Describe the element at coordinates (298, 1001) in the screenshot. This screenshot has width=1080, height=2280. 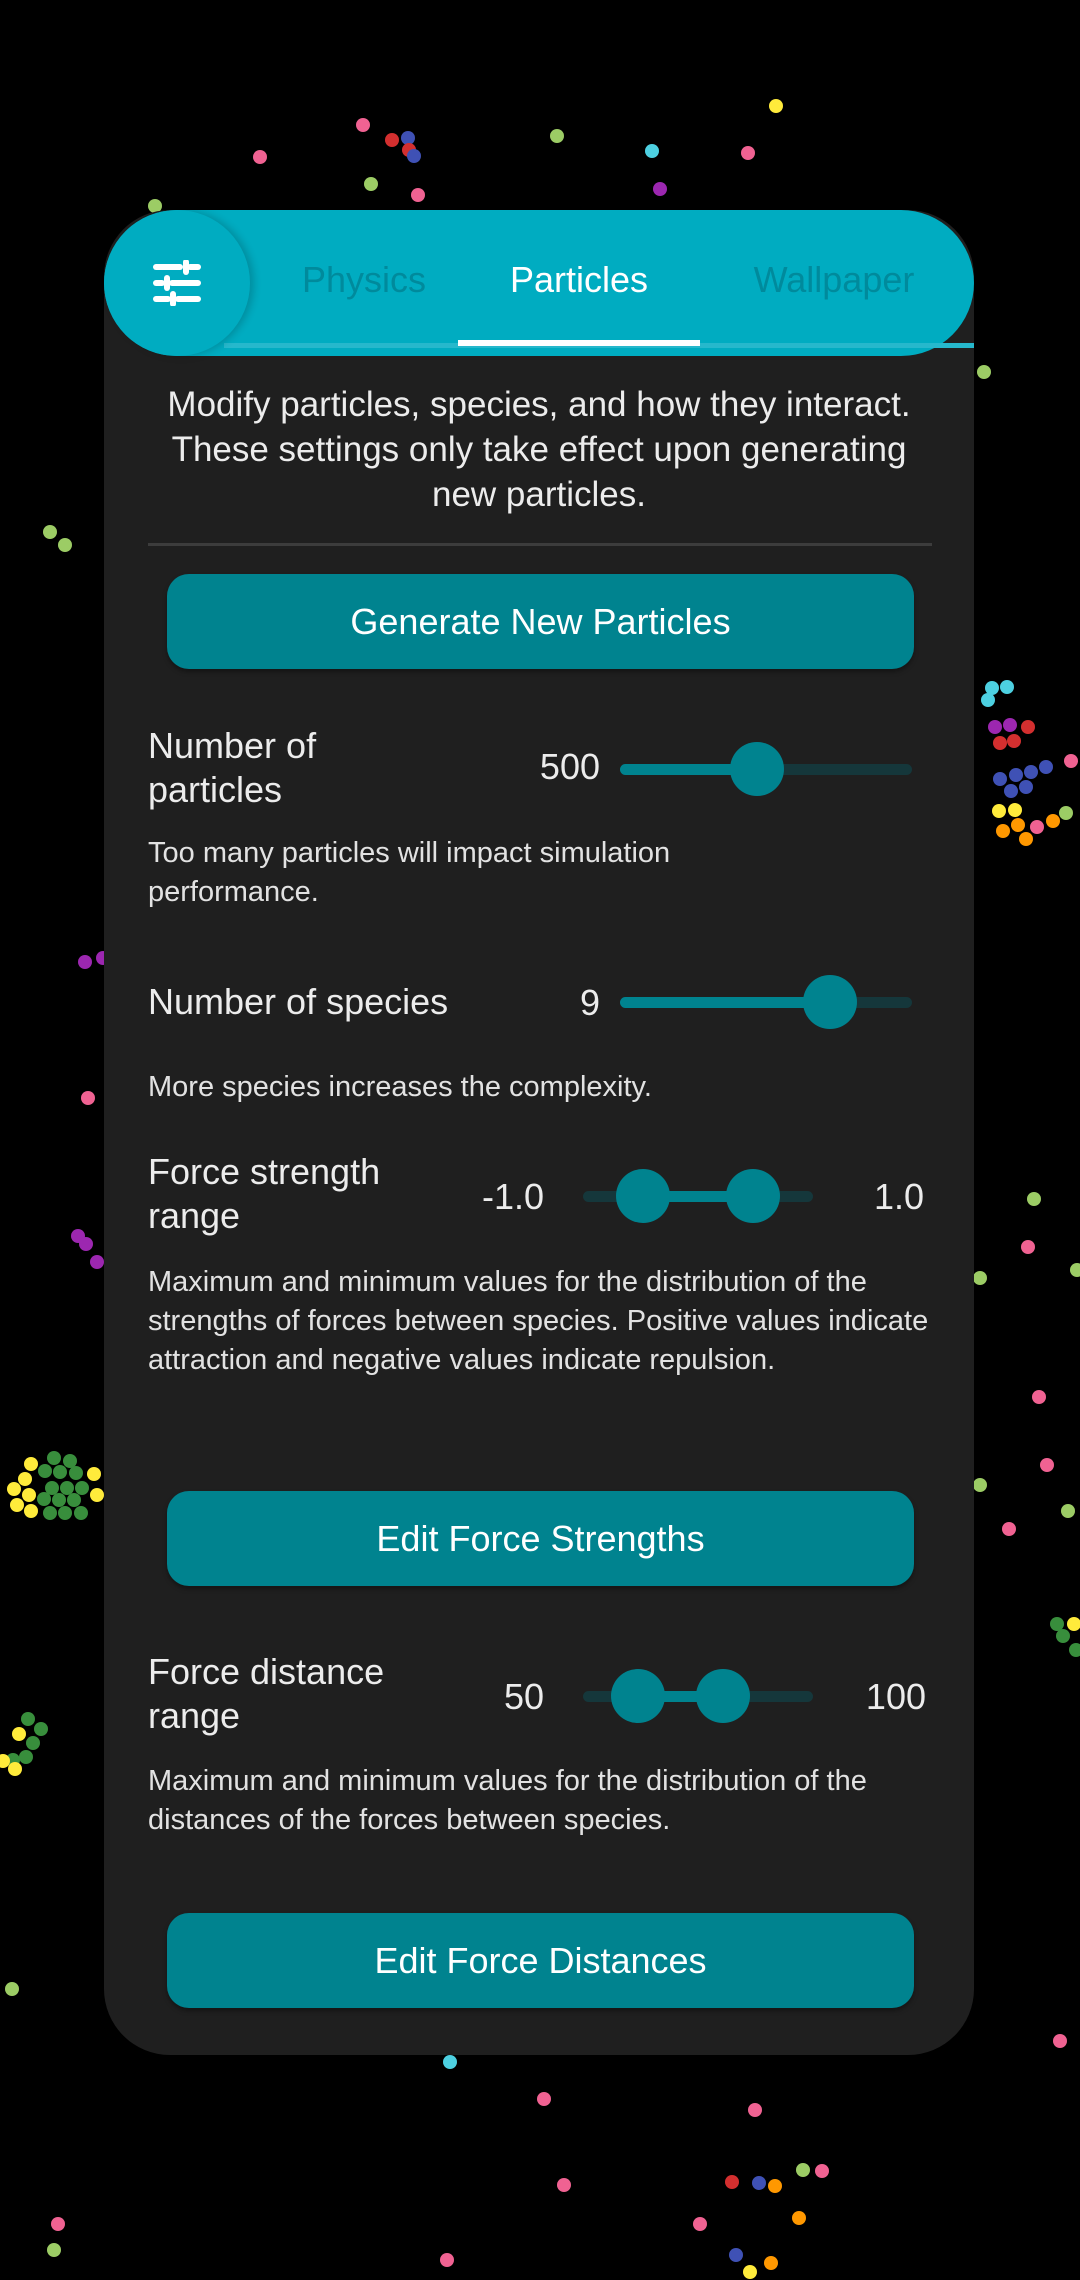
I see `num-species-label: Number of species` at that location.